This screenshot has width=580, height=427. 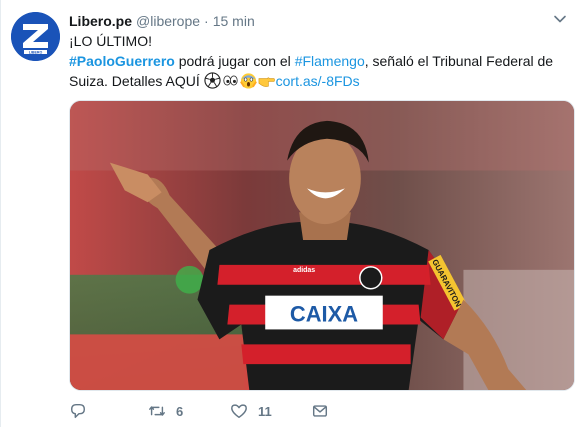 What do you see at coordinates (100, 21) in the screenshot?
I see `display-name: Libero.pe` at bounding box center [100, 21].